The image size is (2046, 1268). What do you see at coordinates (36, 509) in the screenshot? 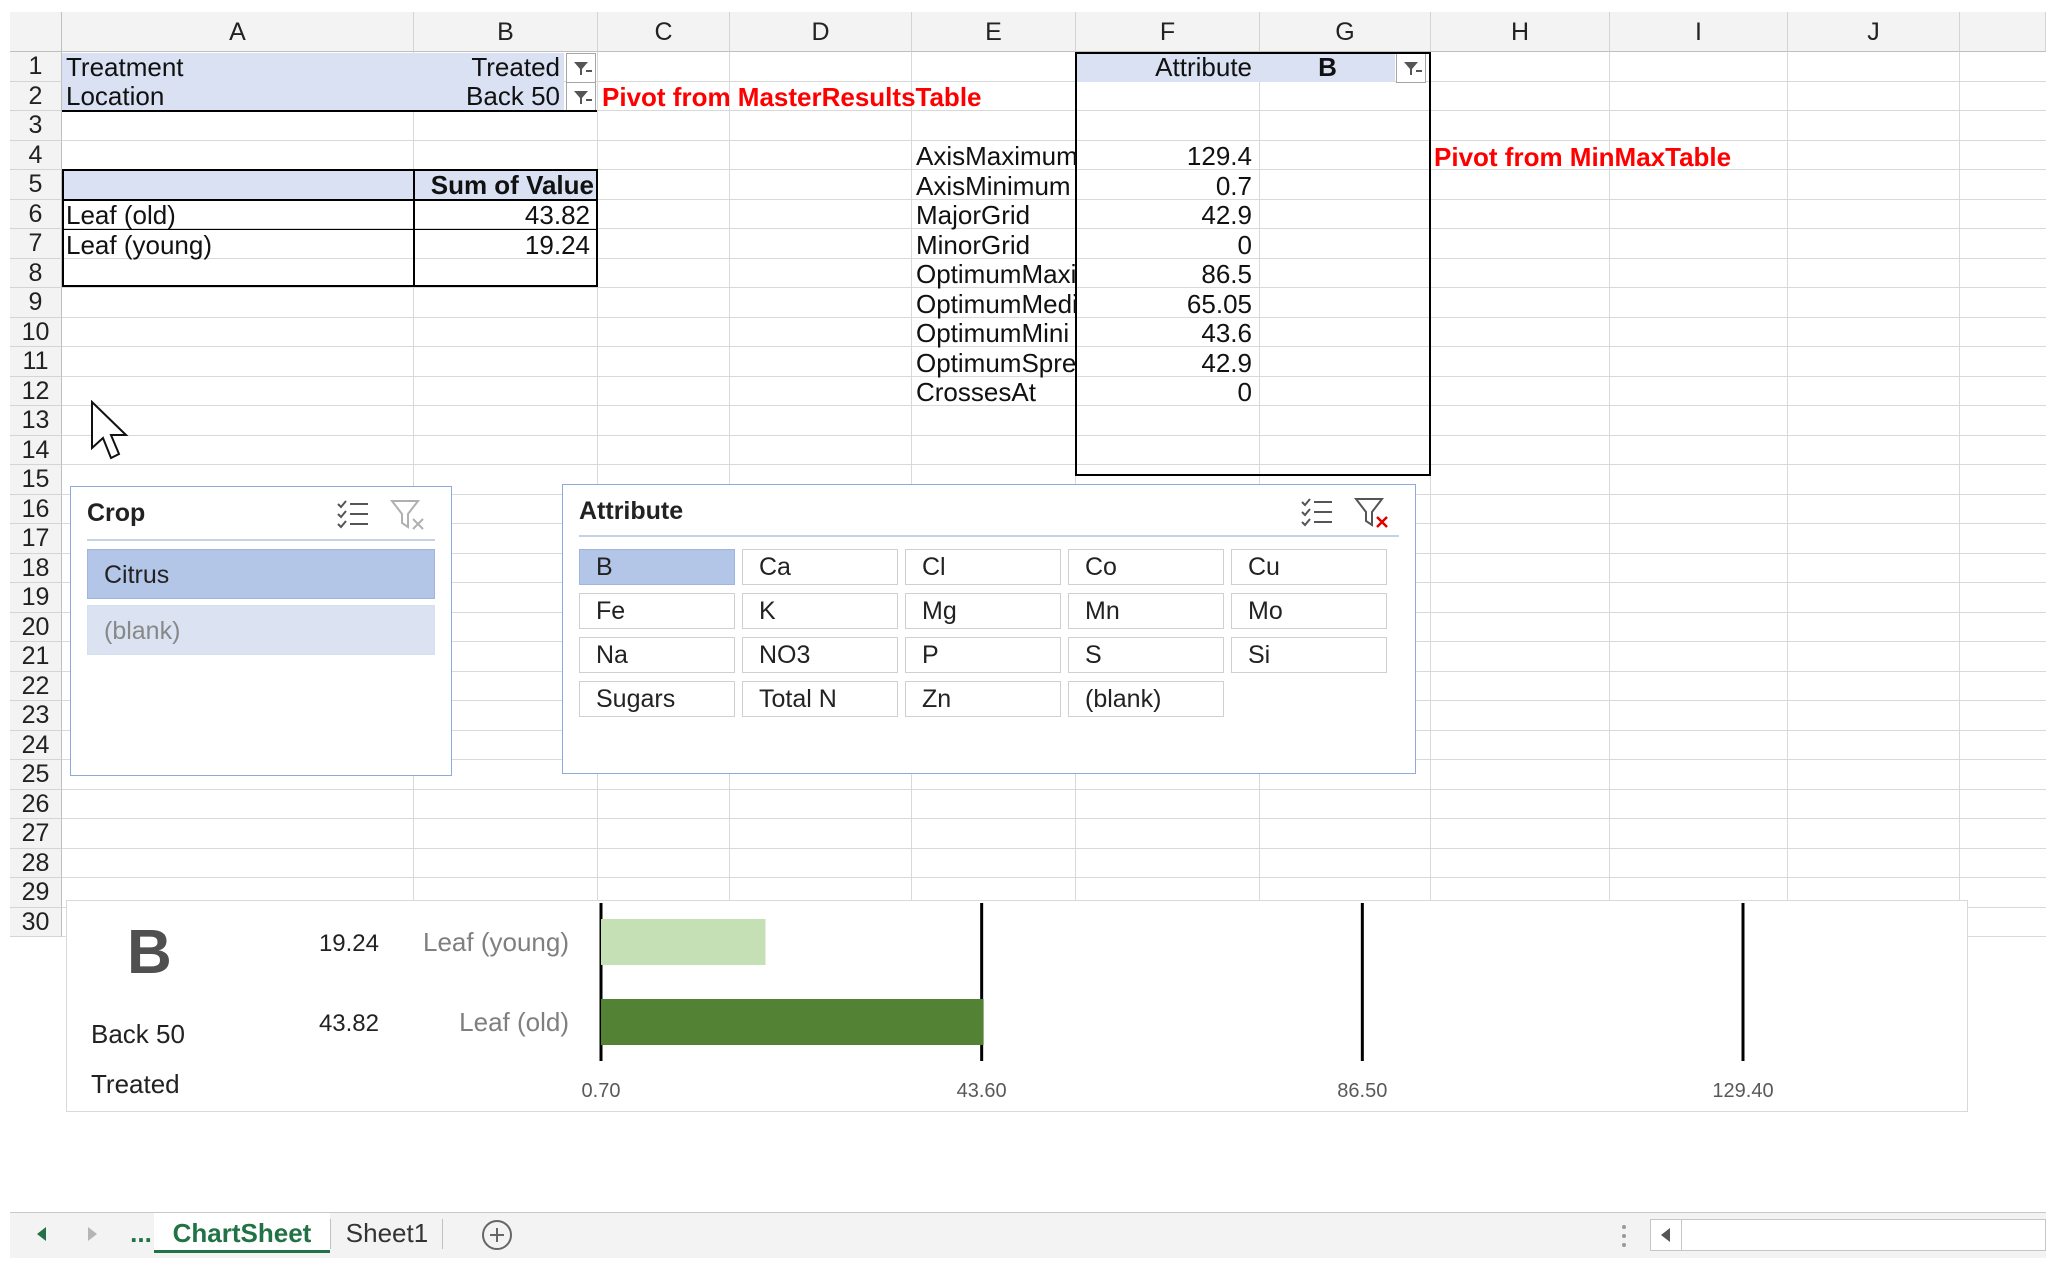
I see `row-header: 16` at bounding box center [36, 509].